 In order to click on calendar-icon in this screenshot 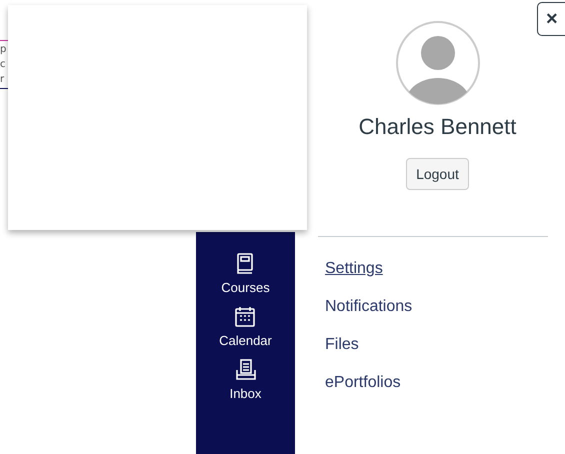, I will do `click(245, 317)`.